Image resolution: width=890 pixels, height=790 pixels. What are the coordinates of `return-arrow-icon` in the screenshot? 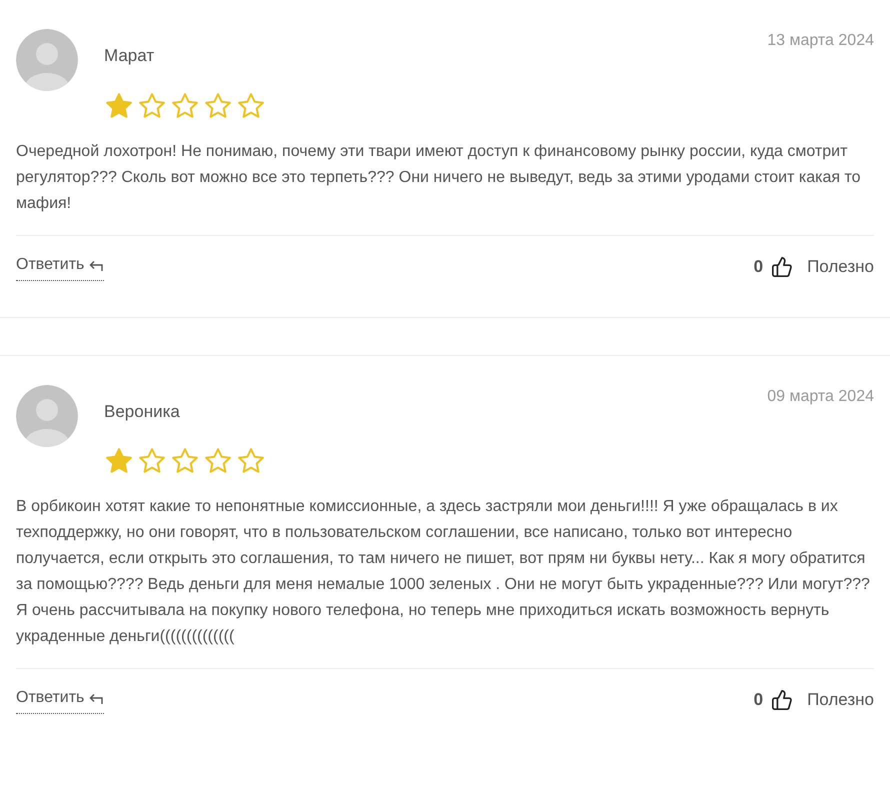 It's located at (96, 698).